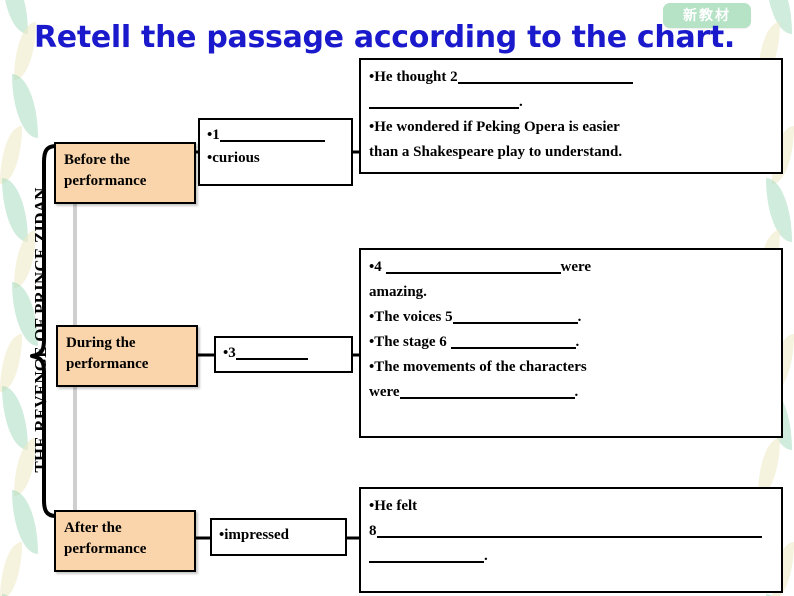 The image size is (794, 596). I want to click on detail-before-post-1: ., so click(521, 102).